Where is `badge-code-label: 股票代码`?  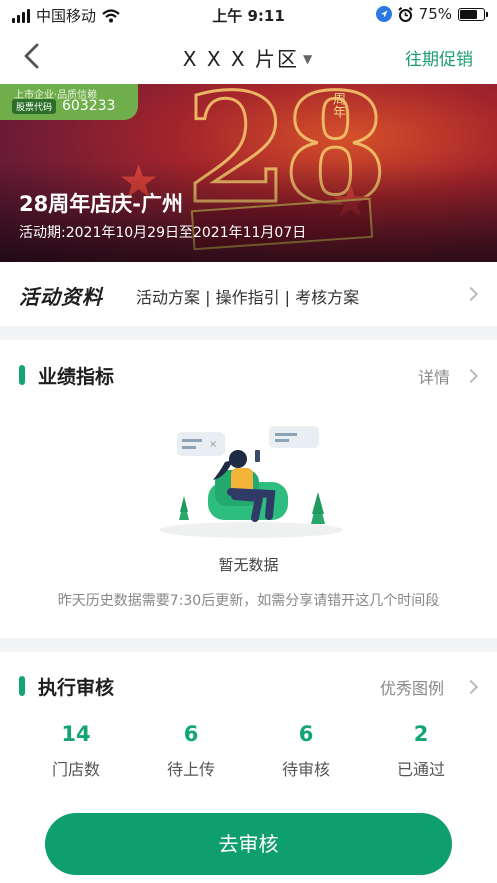
badge-code-label: 股票代码 is located at coordinates (34, 106).